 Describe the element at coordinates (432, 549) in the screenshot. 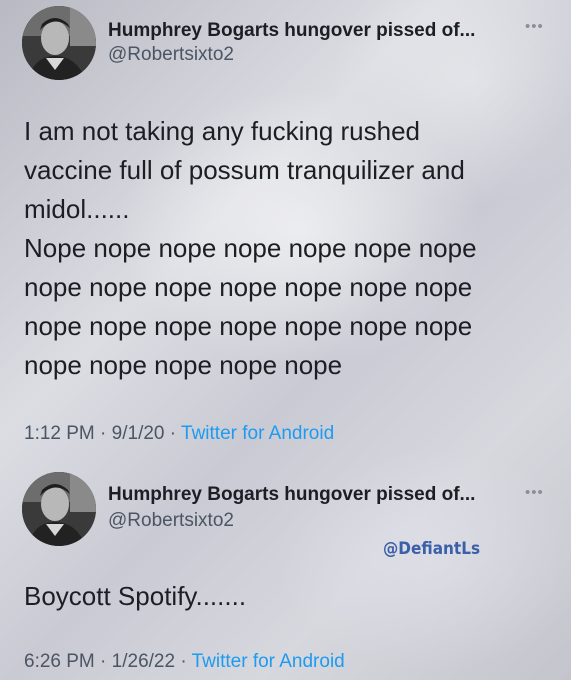

I see `watermark-text: @DefiantLs` at that location.